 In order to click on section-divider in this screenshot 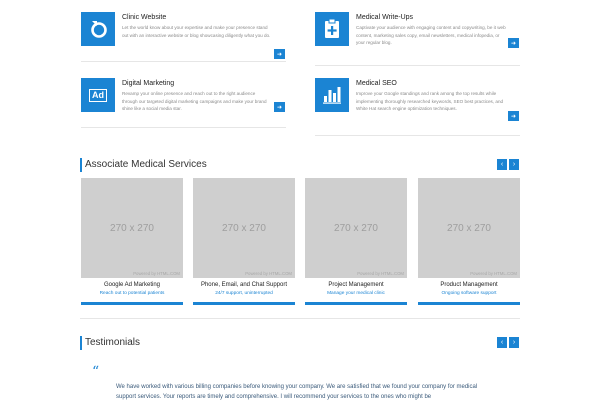, I will do `click(300, 318)`.